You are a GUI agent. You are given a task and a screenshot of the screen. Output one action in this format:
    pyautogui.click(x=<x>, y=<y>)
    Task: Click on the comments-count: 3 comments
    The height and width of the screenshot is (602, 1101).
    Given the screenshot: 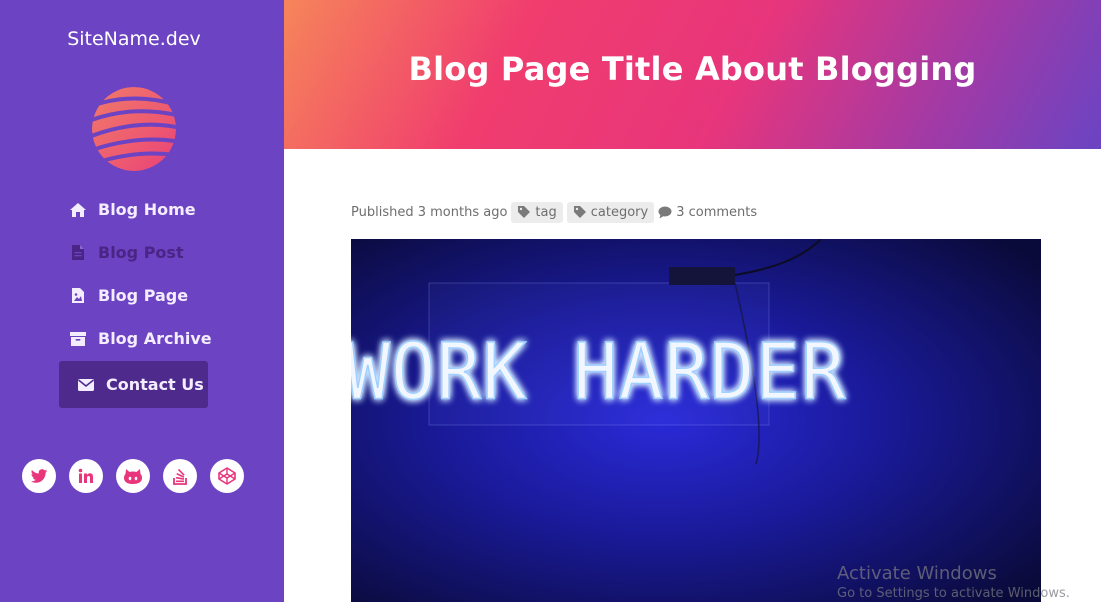 What is the action you would take?
    pyautogui.click(x=717, y=212)
    